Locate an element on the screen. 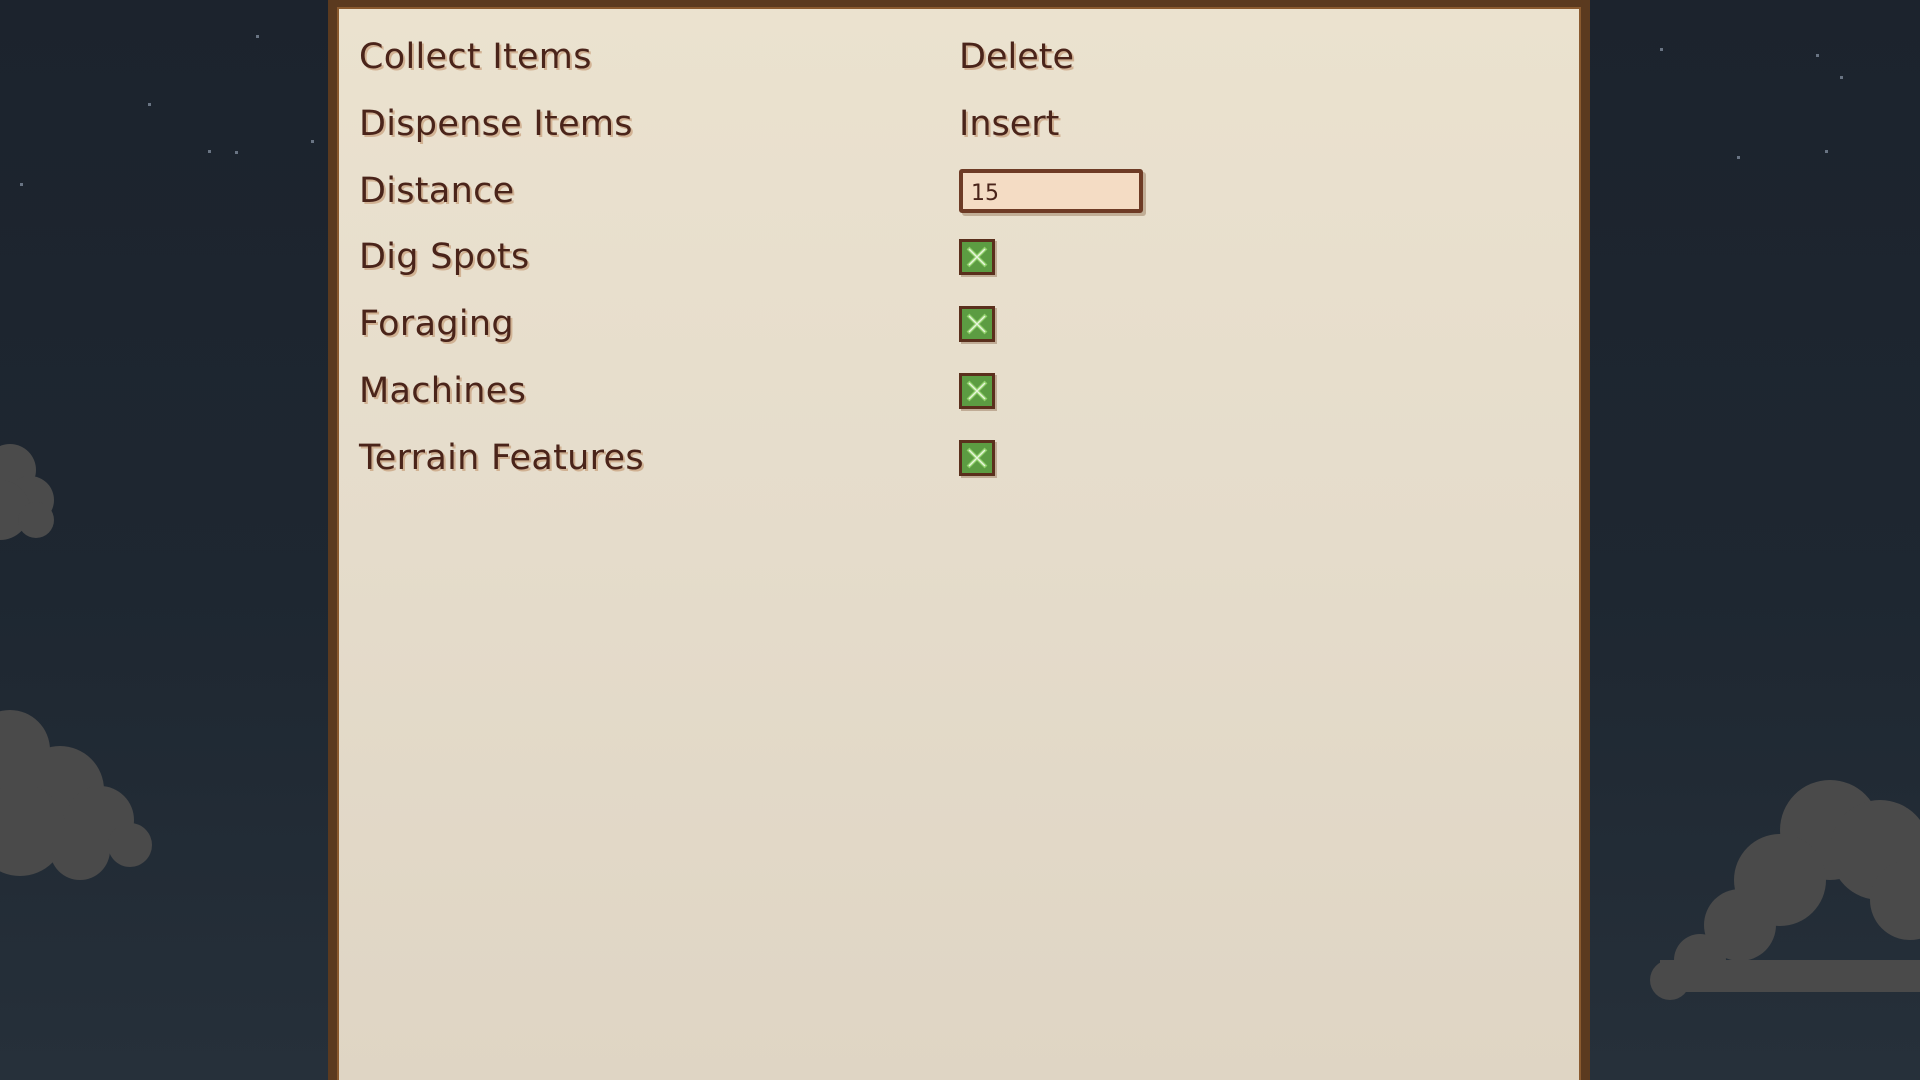  setting-label: Foraging is located at coordinates (436, 324).